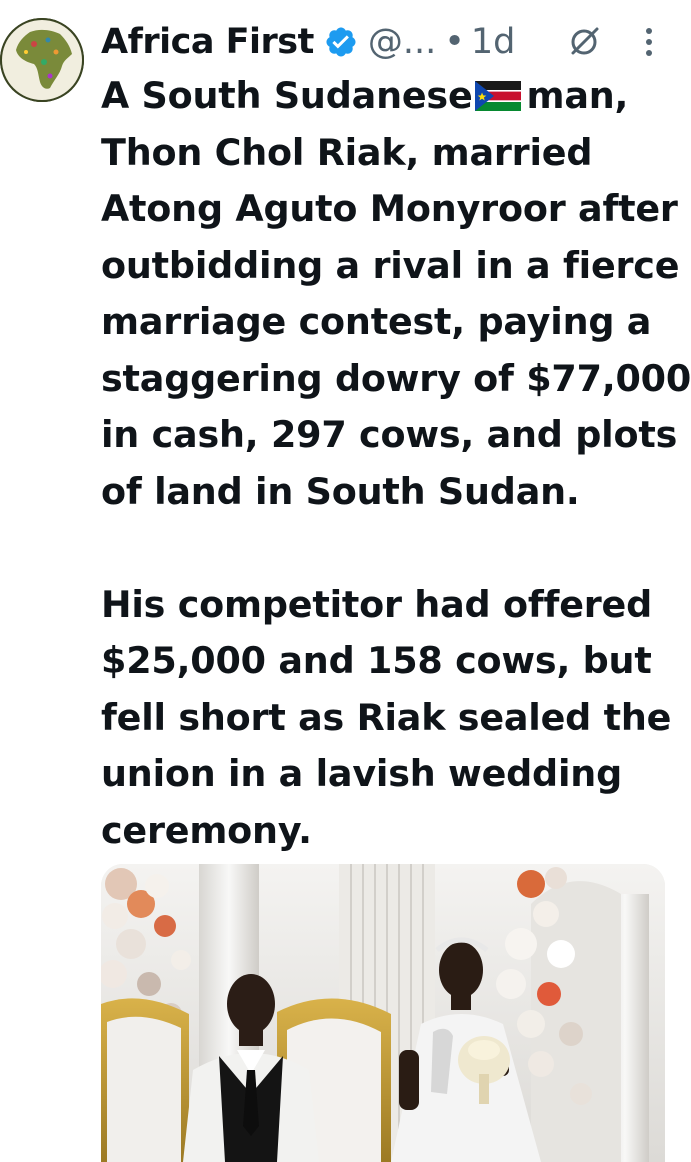  What do you see at coordinates (649, 42) in the screenshot?
I see `more-vertical-icon` at bounding box center [649, 42].